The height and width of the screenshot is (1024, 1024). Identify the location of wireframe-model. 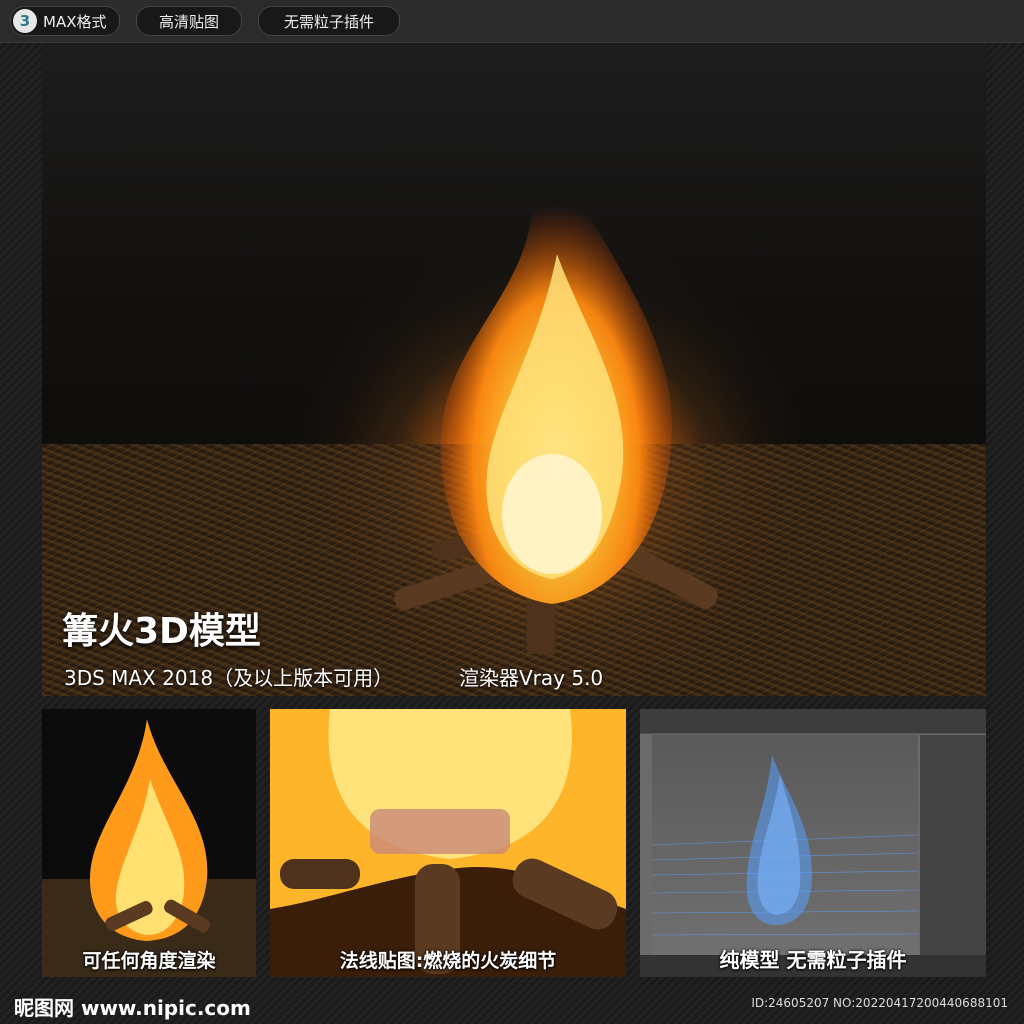
(785, 845).